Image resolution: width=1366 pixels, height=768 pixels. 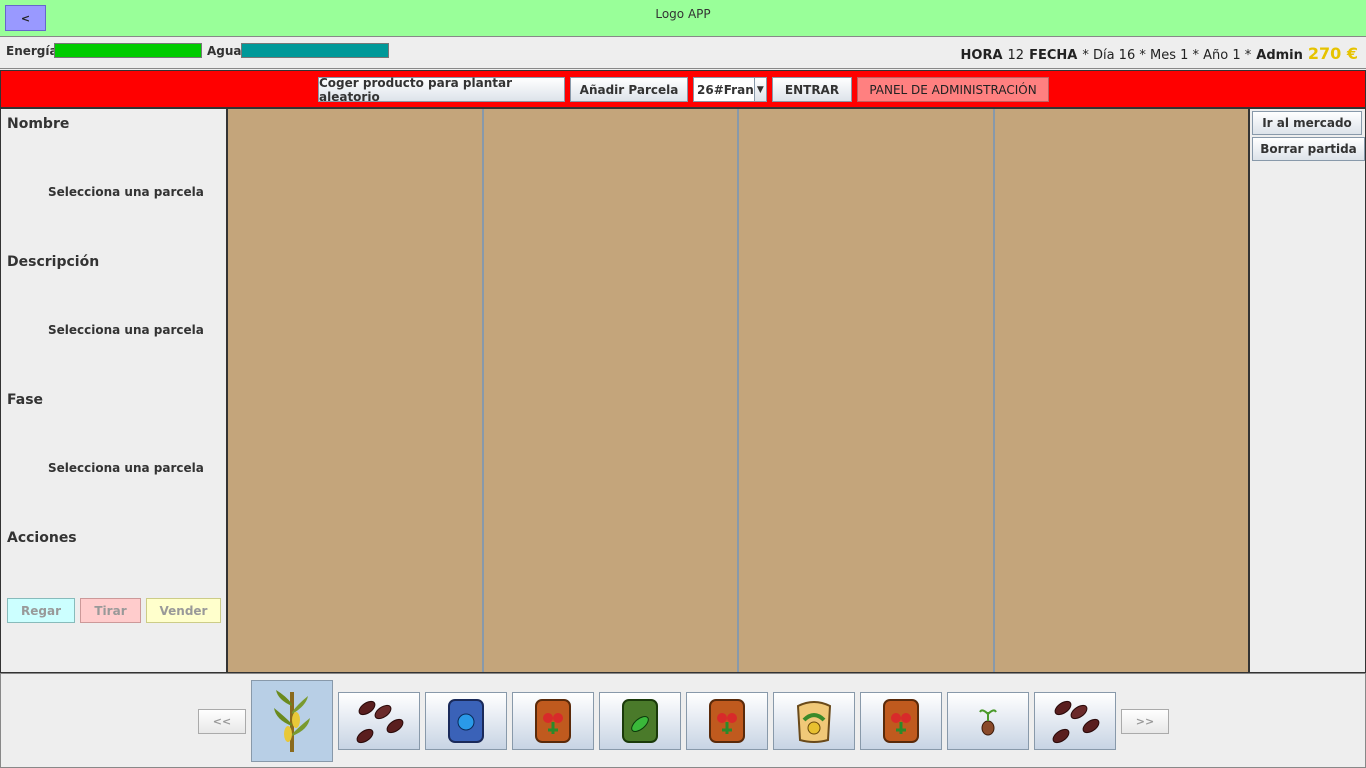 I want to click on chevron-down-icon: ▼, so click(x=759, y=89).